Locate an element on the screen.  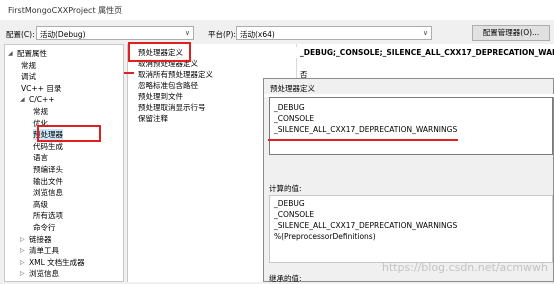
tree-item: 浏览信息 is located at coordinates (48, 192).